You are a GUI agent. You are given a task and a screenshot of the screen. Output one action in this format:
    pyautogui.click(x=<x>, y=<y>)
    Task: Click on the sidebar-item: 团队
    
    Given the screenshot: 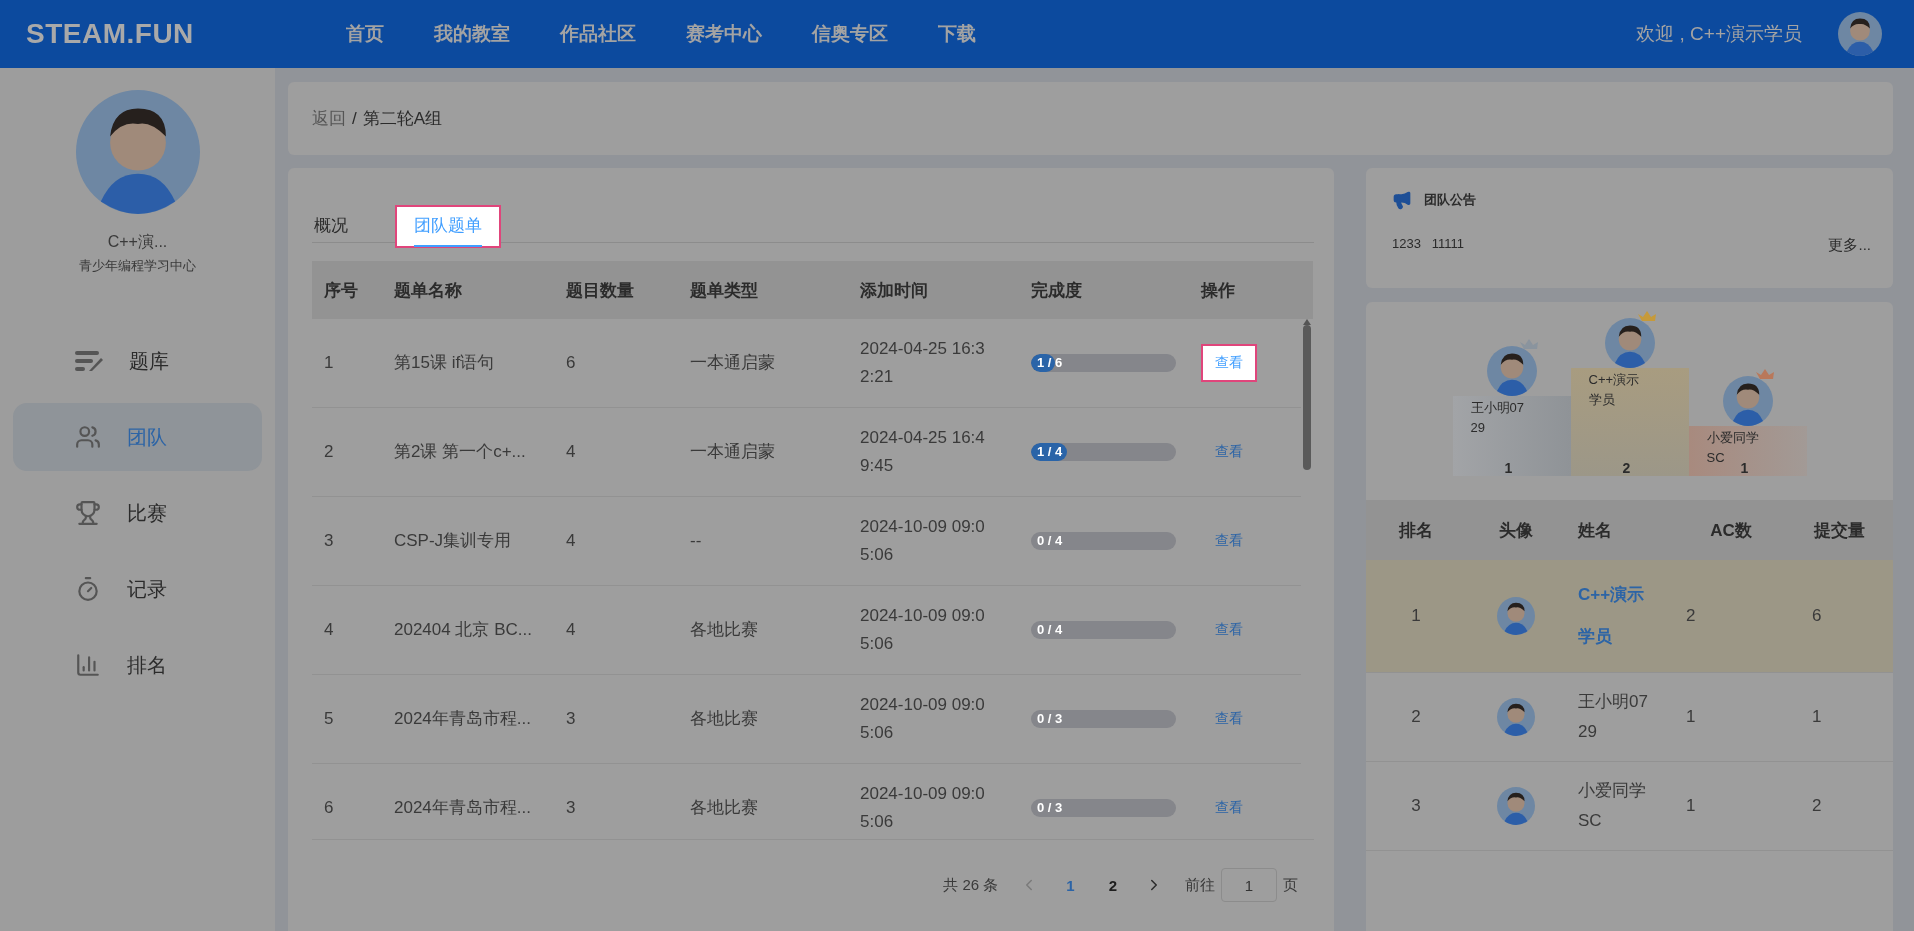 What is the action you would take?
    pyautogui.click(x=137, y=437)
    